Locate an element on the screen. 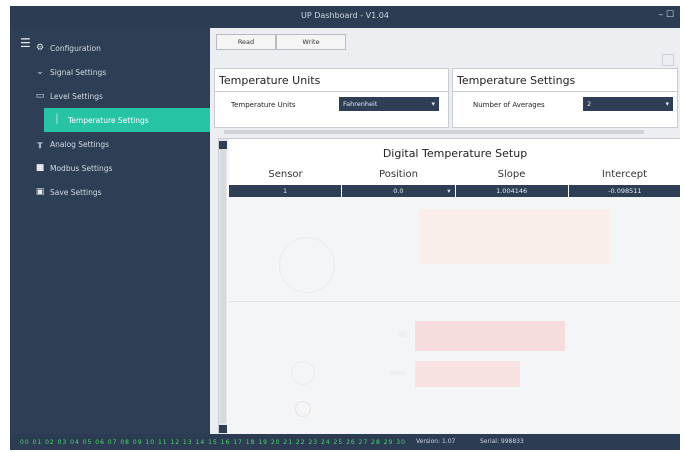 The image size is (684, 452). gear-icon: ⚙ is located at coordinates (40, 48).